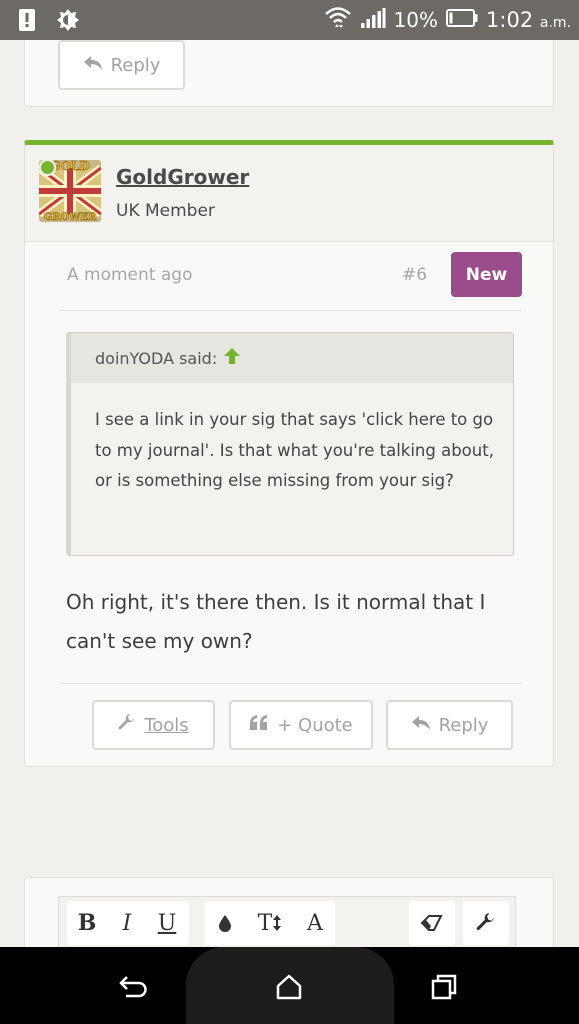 The width and height of the screenshot is (579, 1024). Describe the element at coordinates (129, 275) in the screenshot. I see `post-timestamp: A moment ago` at that location.